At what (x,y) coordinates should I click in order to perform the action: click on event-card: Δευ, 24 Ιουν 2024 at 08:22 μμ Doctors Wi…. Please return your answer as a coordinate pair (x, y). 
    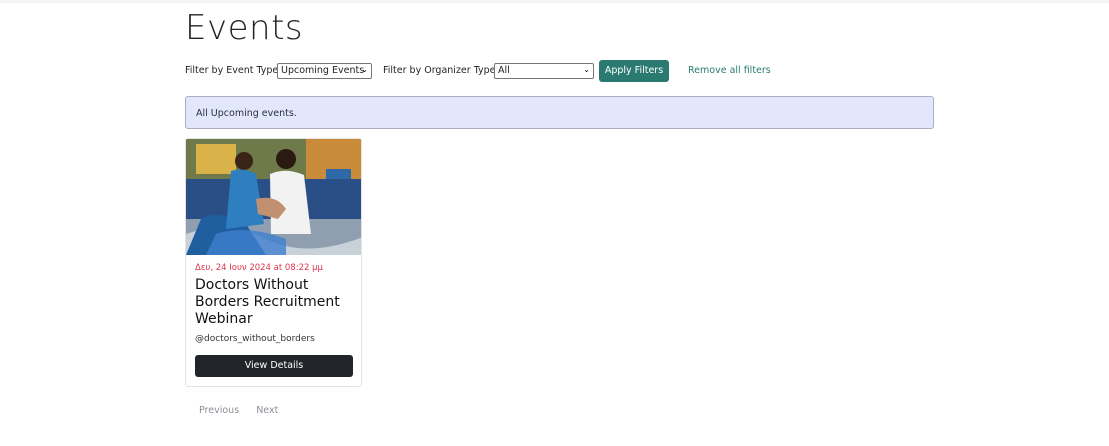
    Looking at the image, I should click on (273, 262).